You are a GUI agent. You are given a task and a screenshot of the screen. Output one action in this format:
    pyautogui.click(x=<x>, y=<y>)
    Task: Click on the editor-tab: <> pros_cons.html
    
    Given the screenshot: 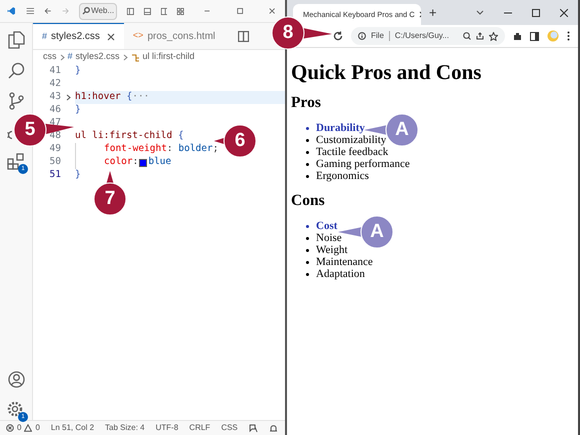 What is the action you would take?
    pyautogui.click(x=174, y=36)
    